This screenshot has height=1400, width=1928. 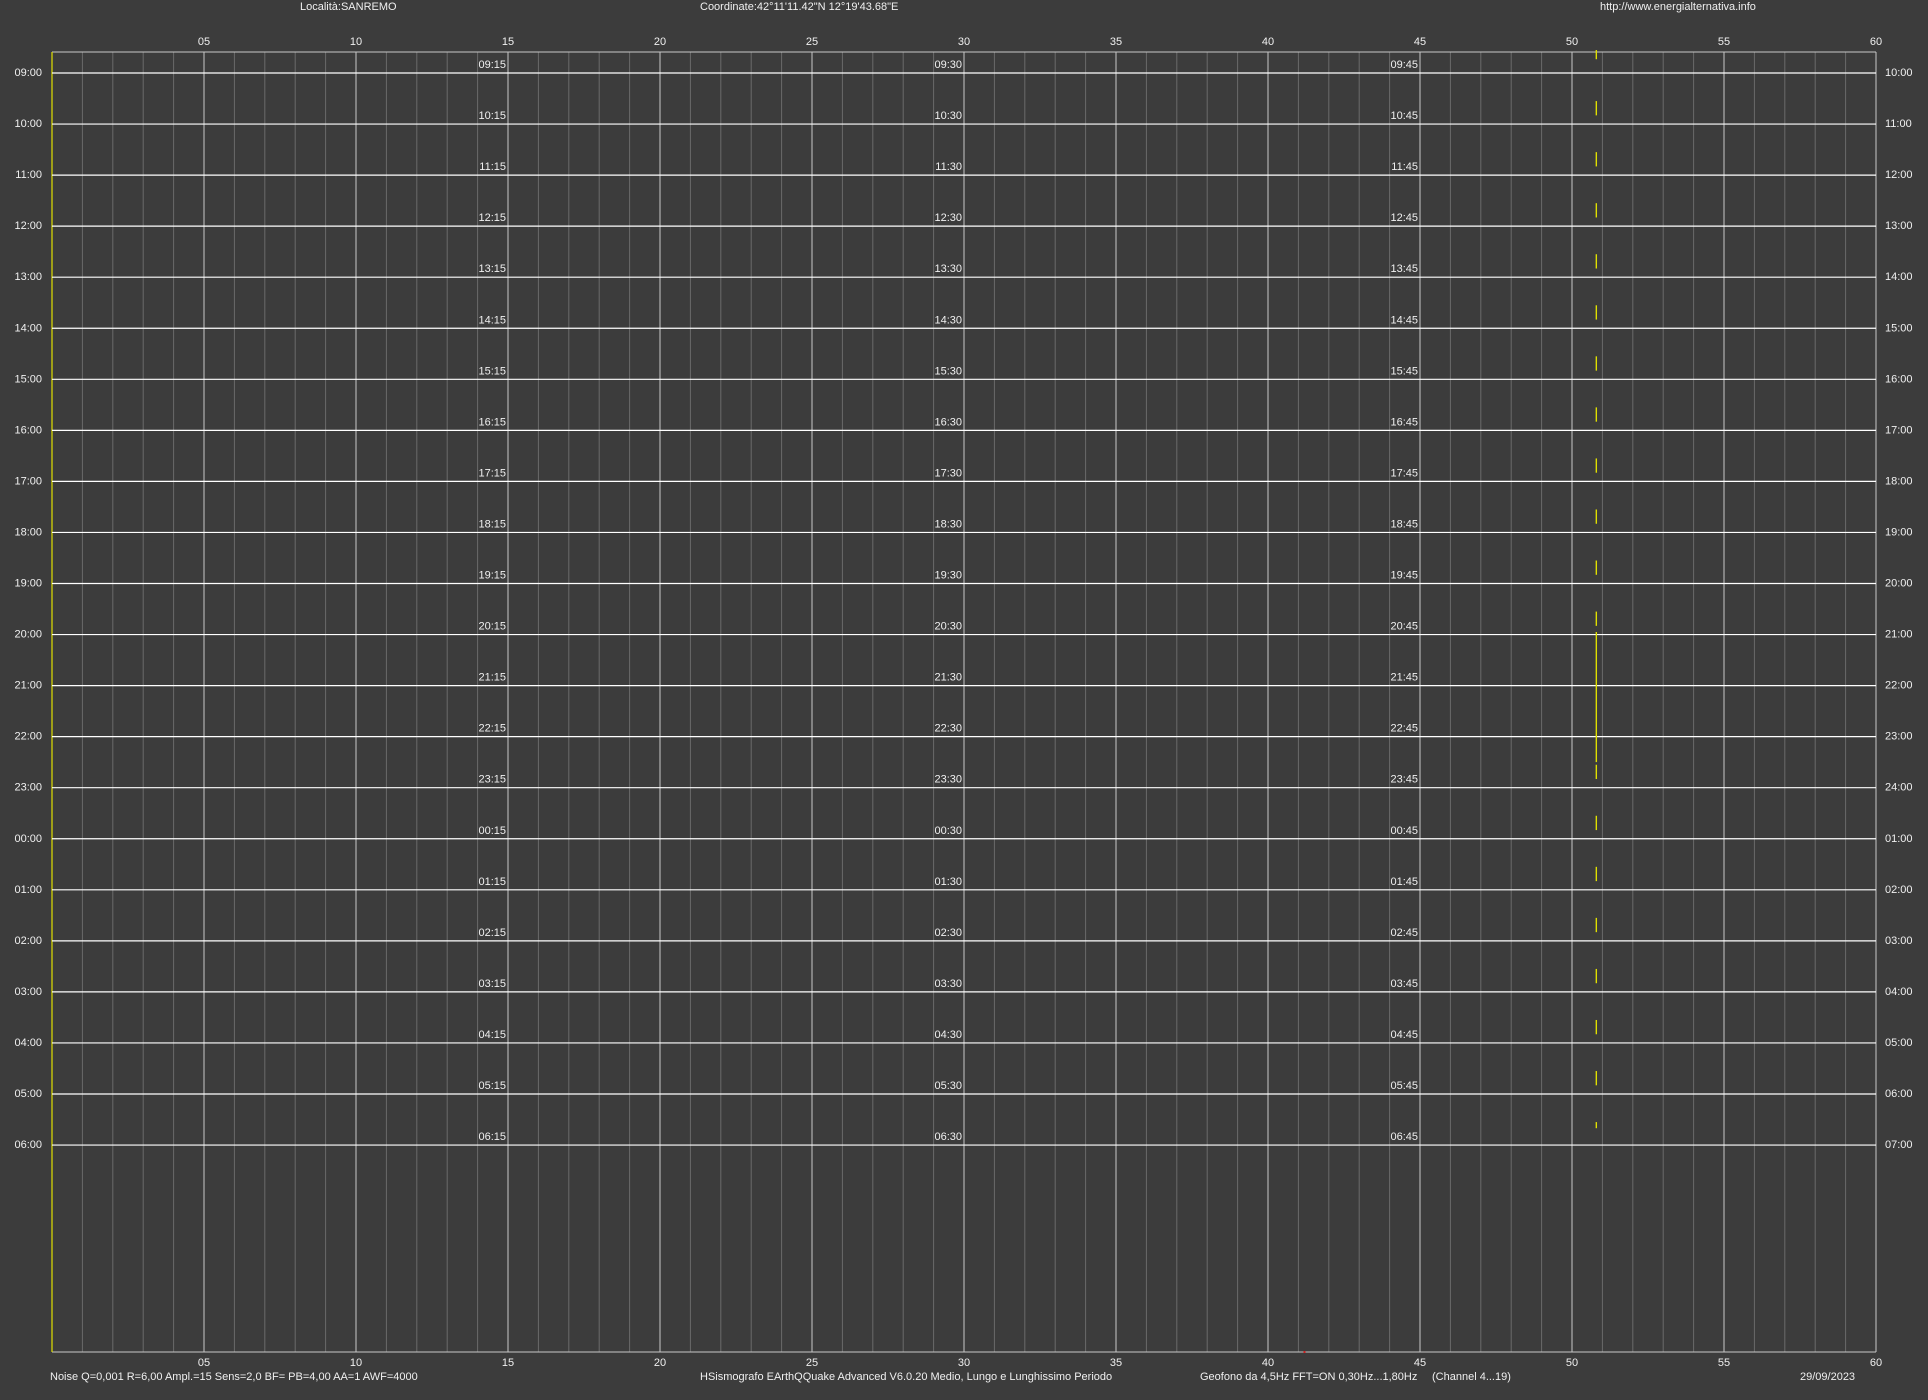 What do you see at coordinates (812, 1363) in the screenshot?
I see `x-tick-label-bottom: 25` at bounding box center [812, 1363].